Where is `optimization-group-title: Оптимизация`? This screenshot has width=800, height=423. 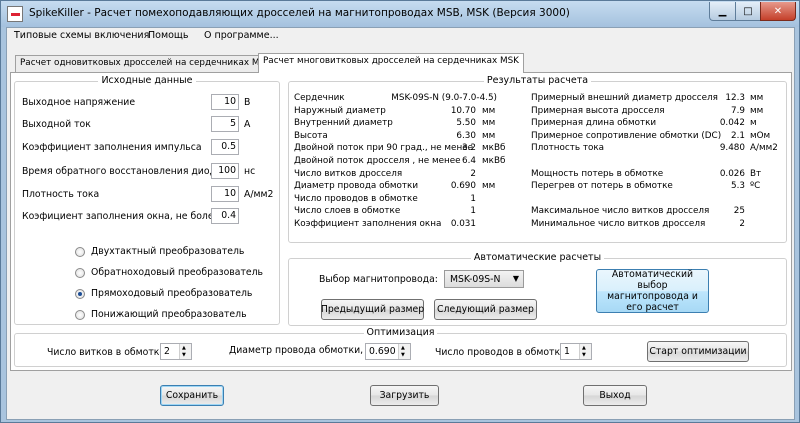
optimization-group-title: Оптимизация is located at coordinates (400, 332).